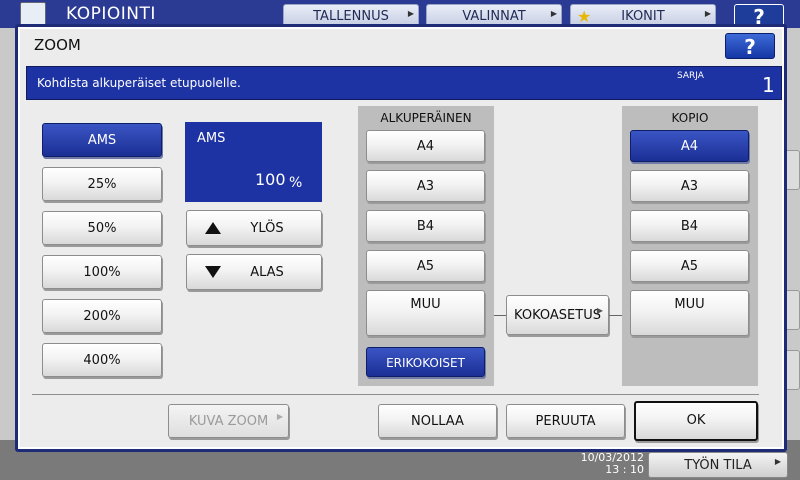 This screenshot has width=800, height=480. I want to click on ok-button: OK, so click(696, 421).